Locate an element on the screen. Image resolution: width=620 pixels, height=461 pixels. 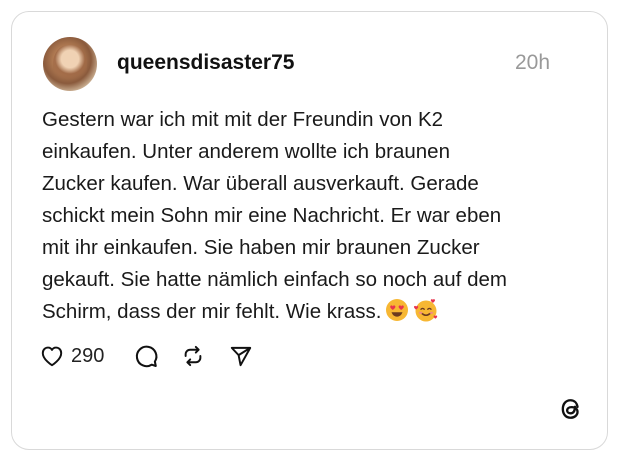
like-button: 290 is located at coordinates (71, 356).